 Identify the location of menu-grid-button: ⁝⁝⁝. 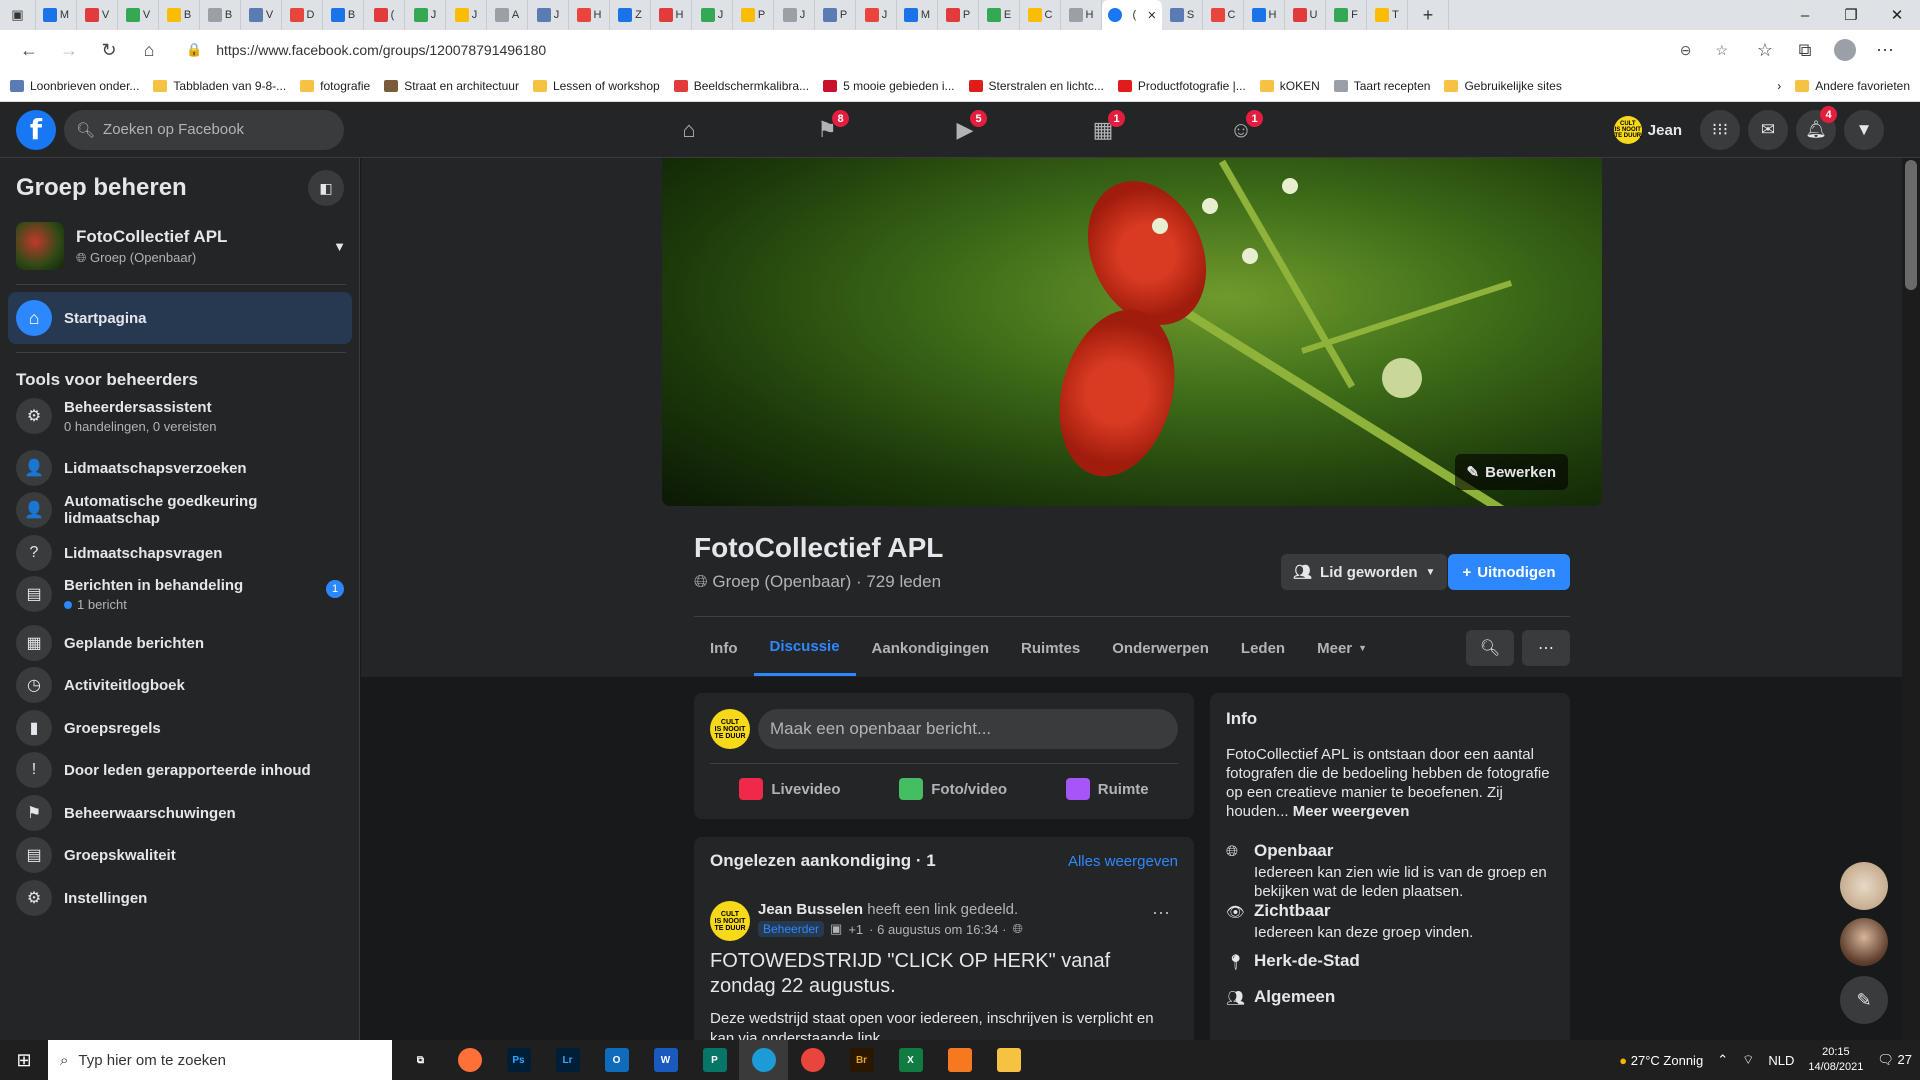
(1720, 130).